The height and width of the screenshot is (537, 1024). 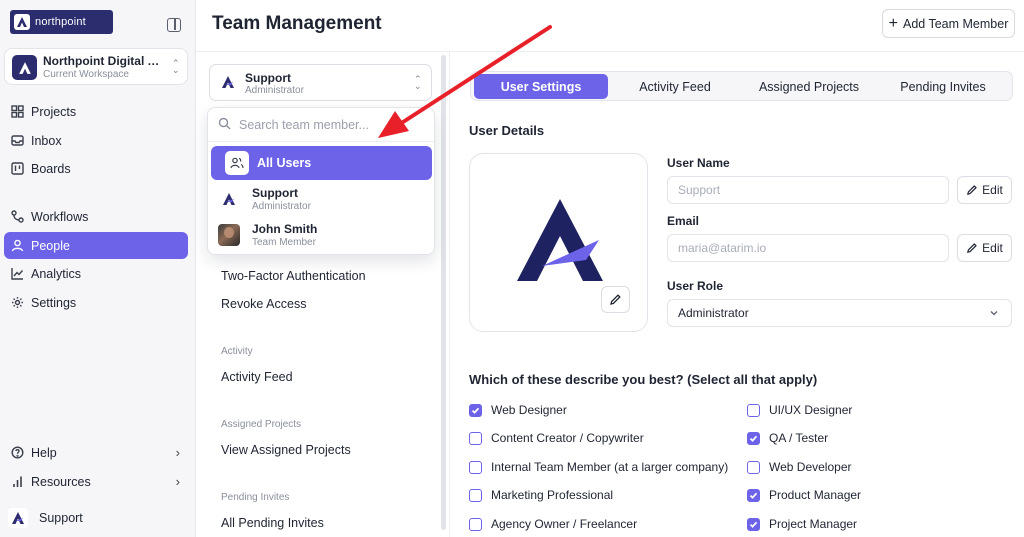 What do you see at coordinates (813, 524) in the screenshot?
I see `checkbox-label: Project Manager` at bounding box center [813, 524].